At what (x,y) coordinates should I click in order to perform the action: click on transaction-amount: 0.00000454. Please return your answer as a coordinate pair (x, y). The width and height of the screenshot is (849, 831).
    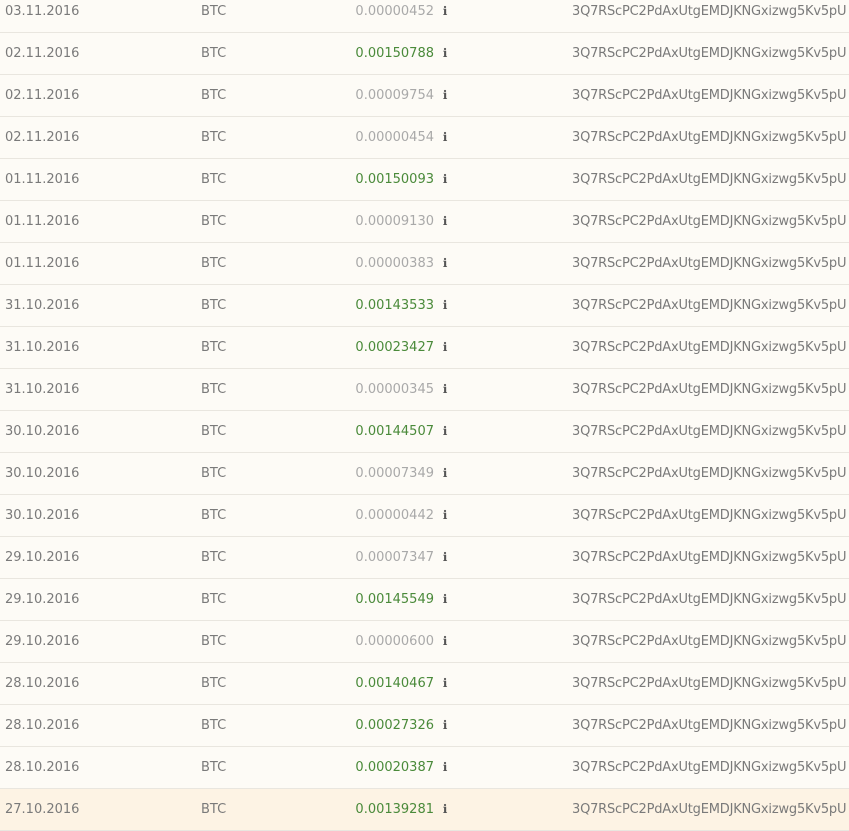
    Looking at the image, I should click on (394, 137).